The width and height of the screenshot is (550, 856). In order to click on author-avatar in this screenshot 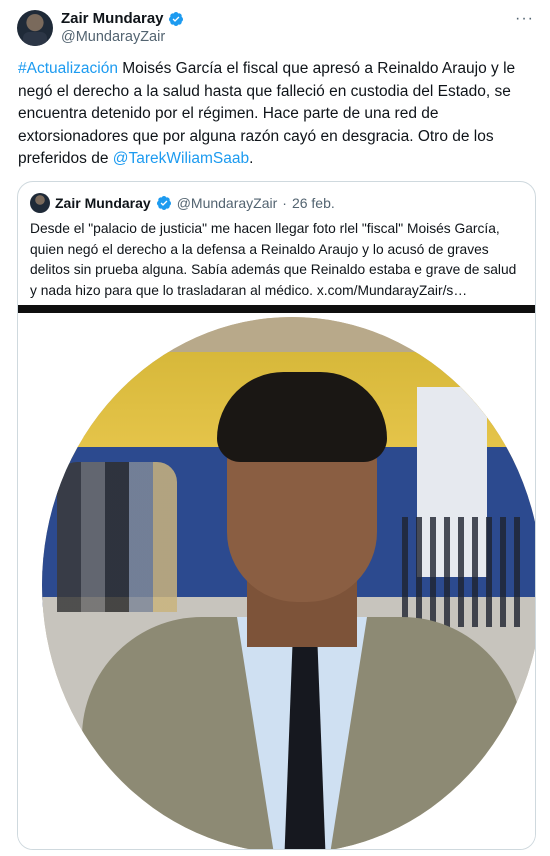, I will do `click(35, 28)`.